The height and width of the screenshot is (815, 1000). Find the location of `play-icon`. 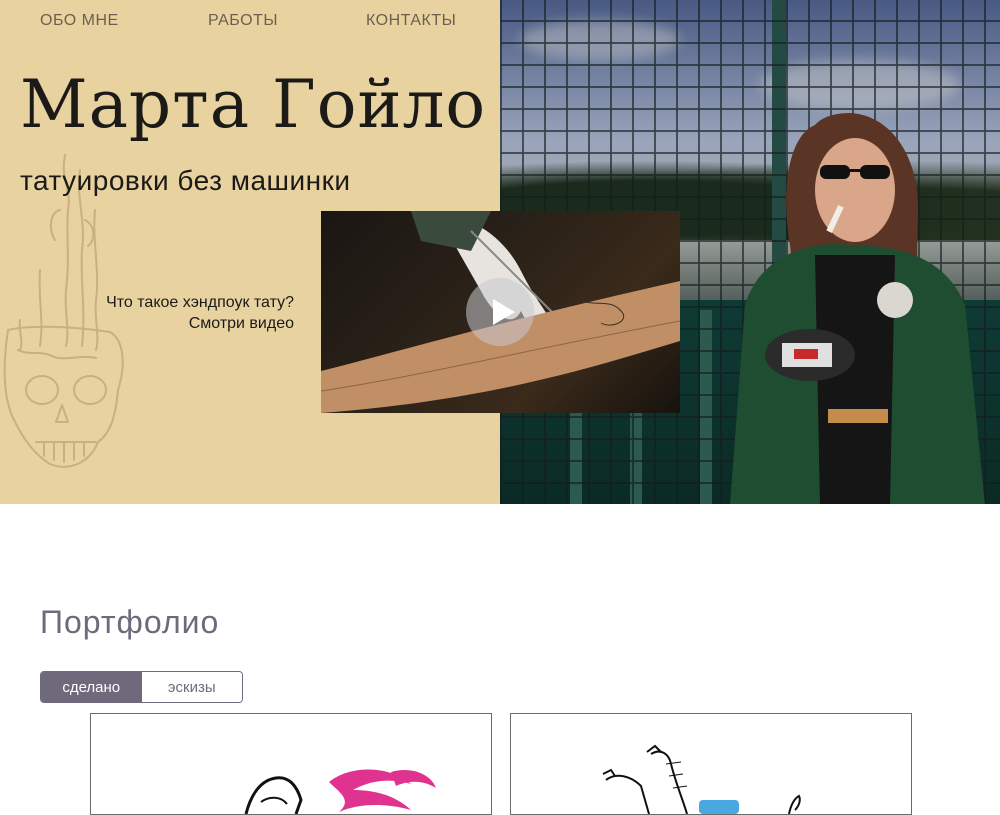

play-icon is located at coordinates (500, 312).